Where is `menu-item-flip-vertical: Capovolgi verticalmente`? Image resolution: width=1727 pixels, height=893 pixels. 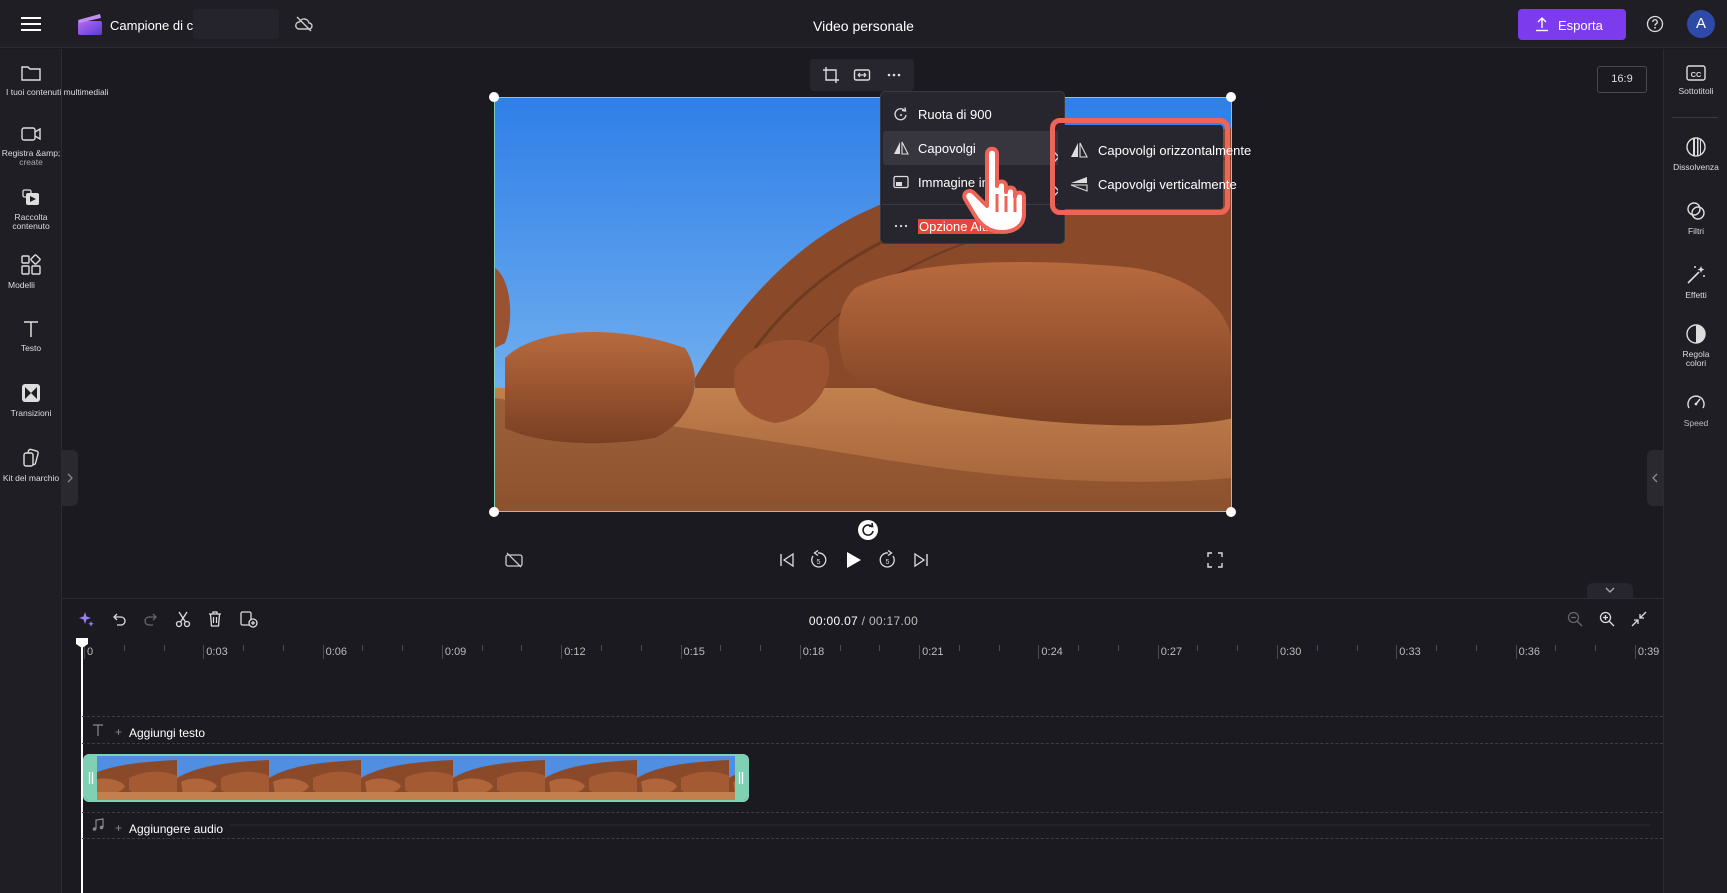
menu-item-flip-vertical: Capovolgi verticalmente is located at coordinates (1147, 184).